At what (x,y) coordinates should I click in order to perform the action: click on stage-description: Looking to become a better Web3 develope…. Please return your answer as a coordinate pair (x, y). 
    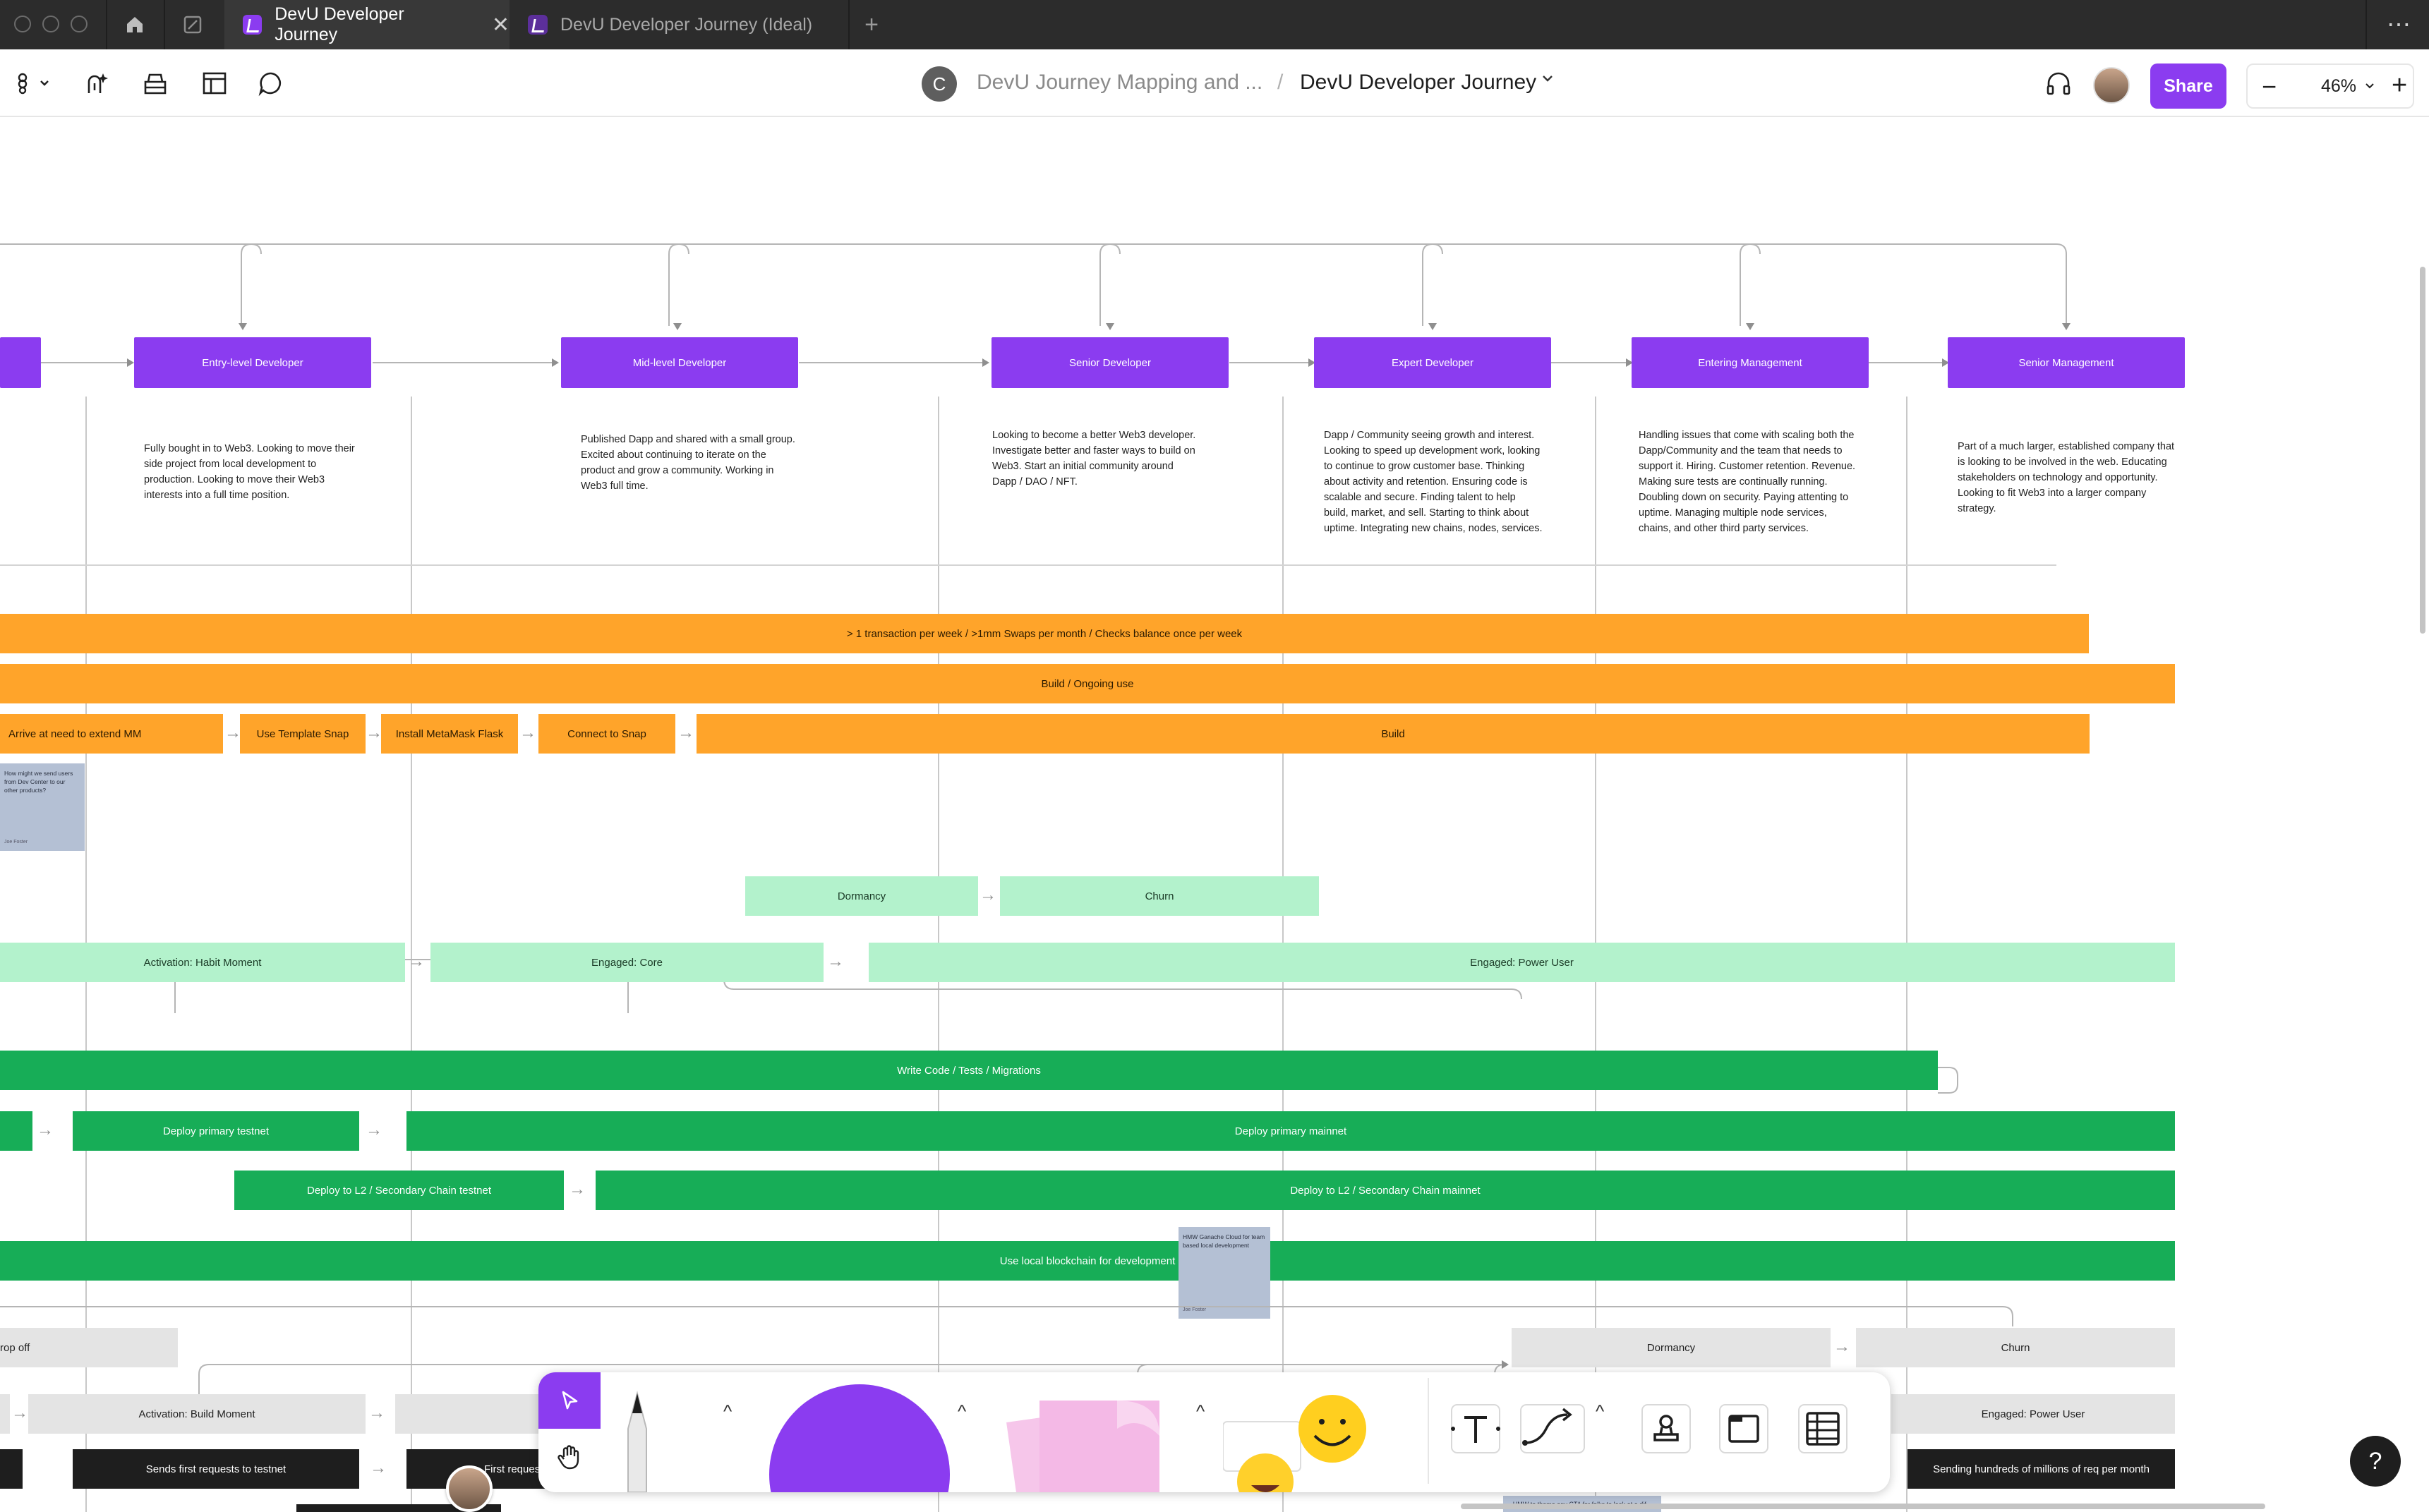
    Looking at the image, I should click on (1094, 459).